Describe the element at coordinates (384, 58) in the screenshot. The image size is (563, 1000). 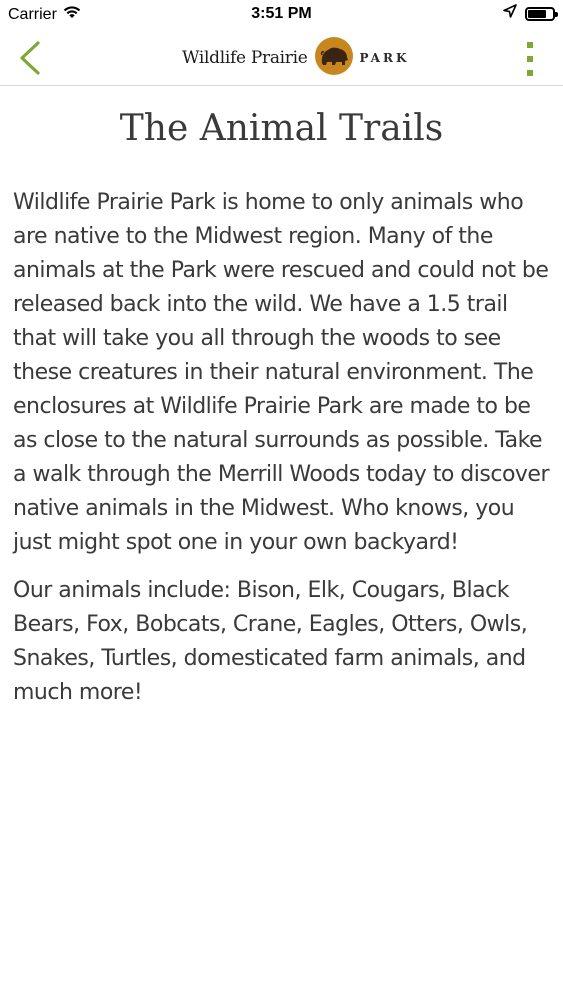
I see `logo-park: PARK` at that location.